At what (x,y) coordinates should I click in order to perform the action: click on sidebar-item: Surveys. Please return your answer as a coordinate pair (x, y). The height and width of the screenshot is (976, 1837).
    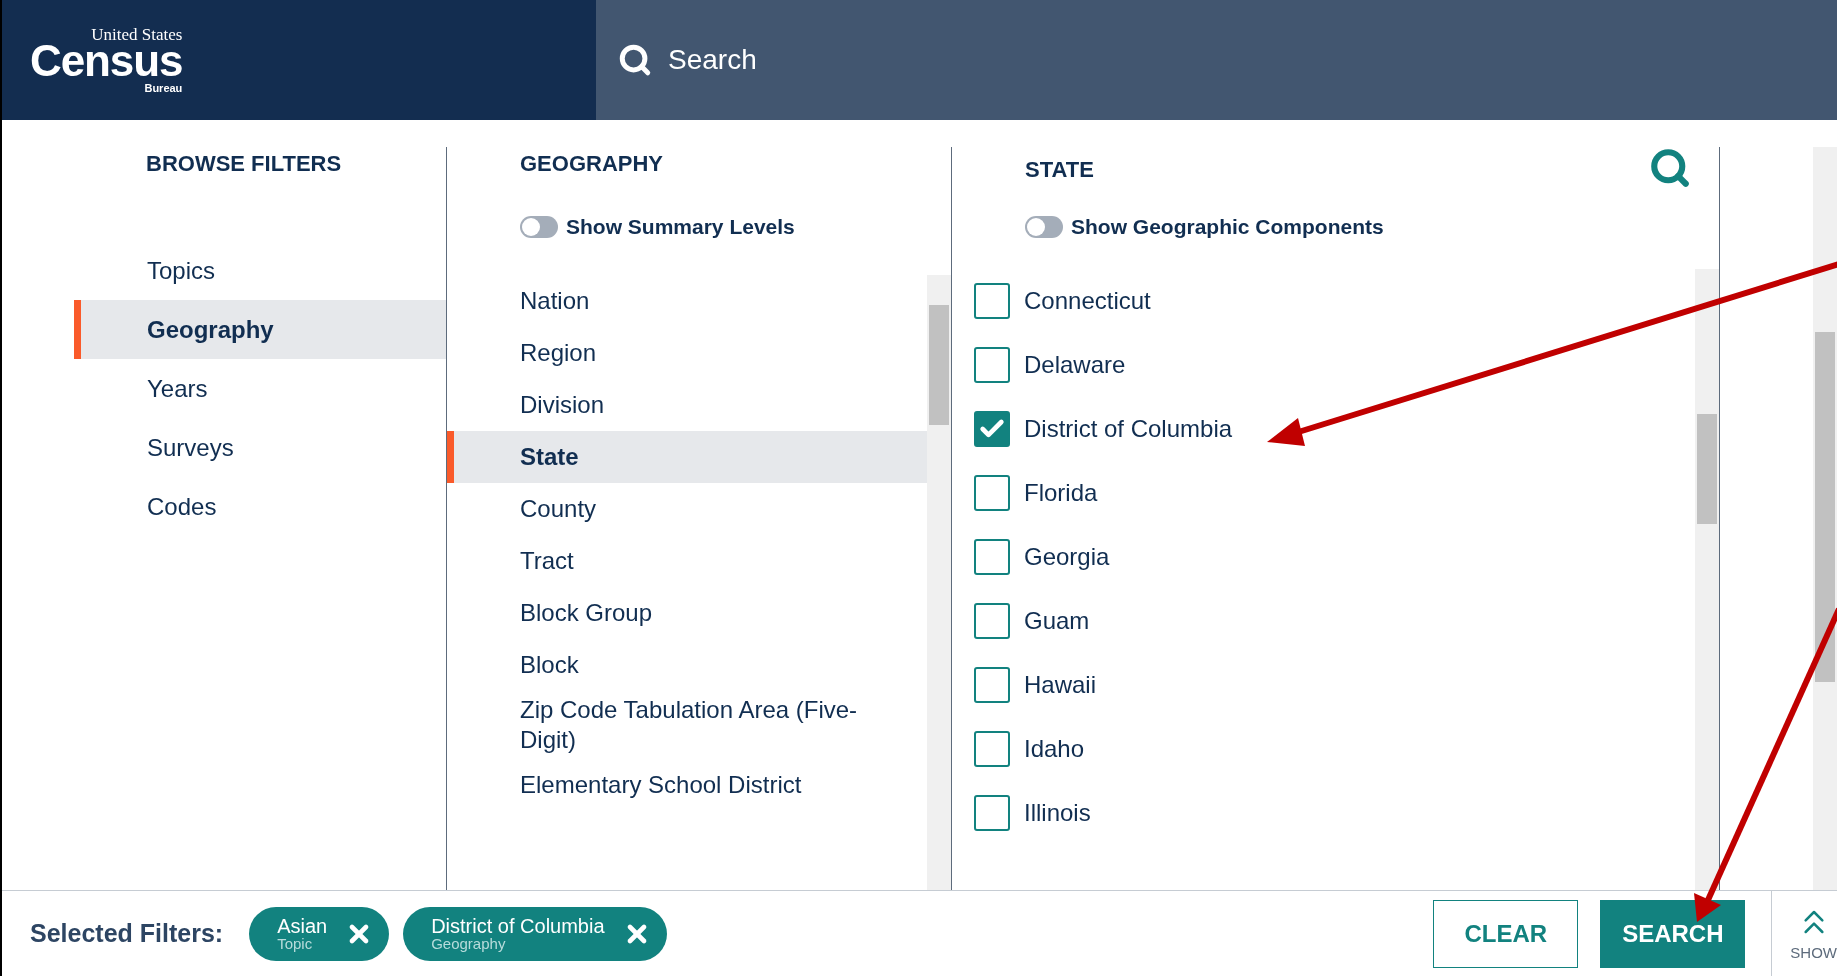
    Looking at the image, I should click on (260, 447).